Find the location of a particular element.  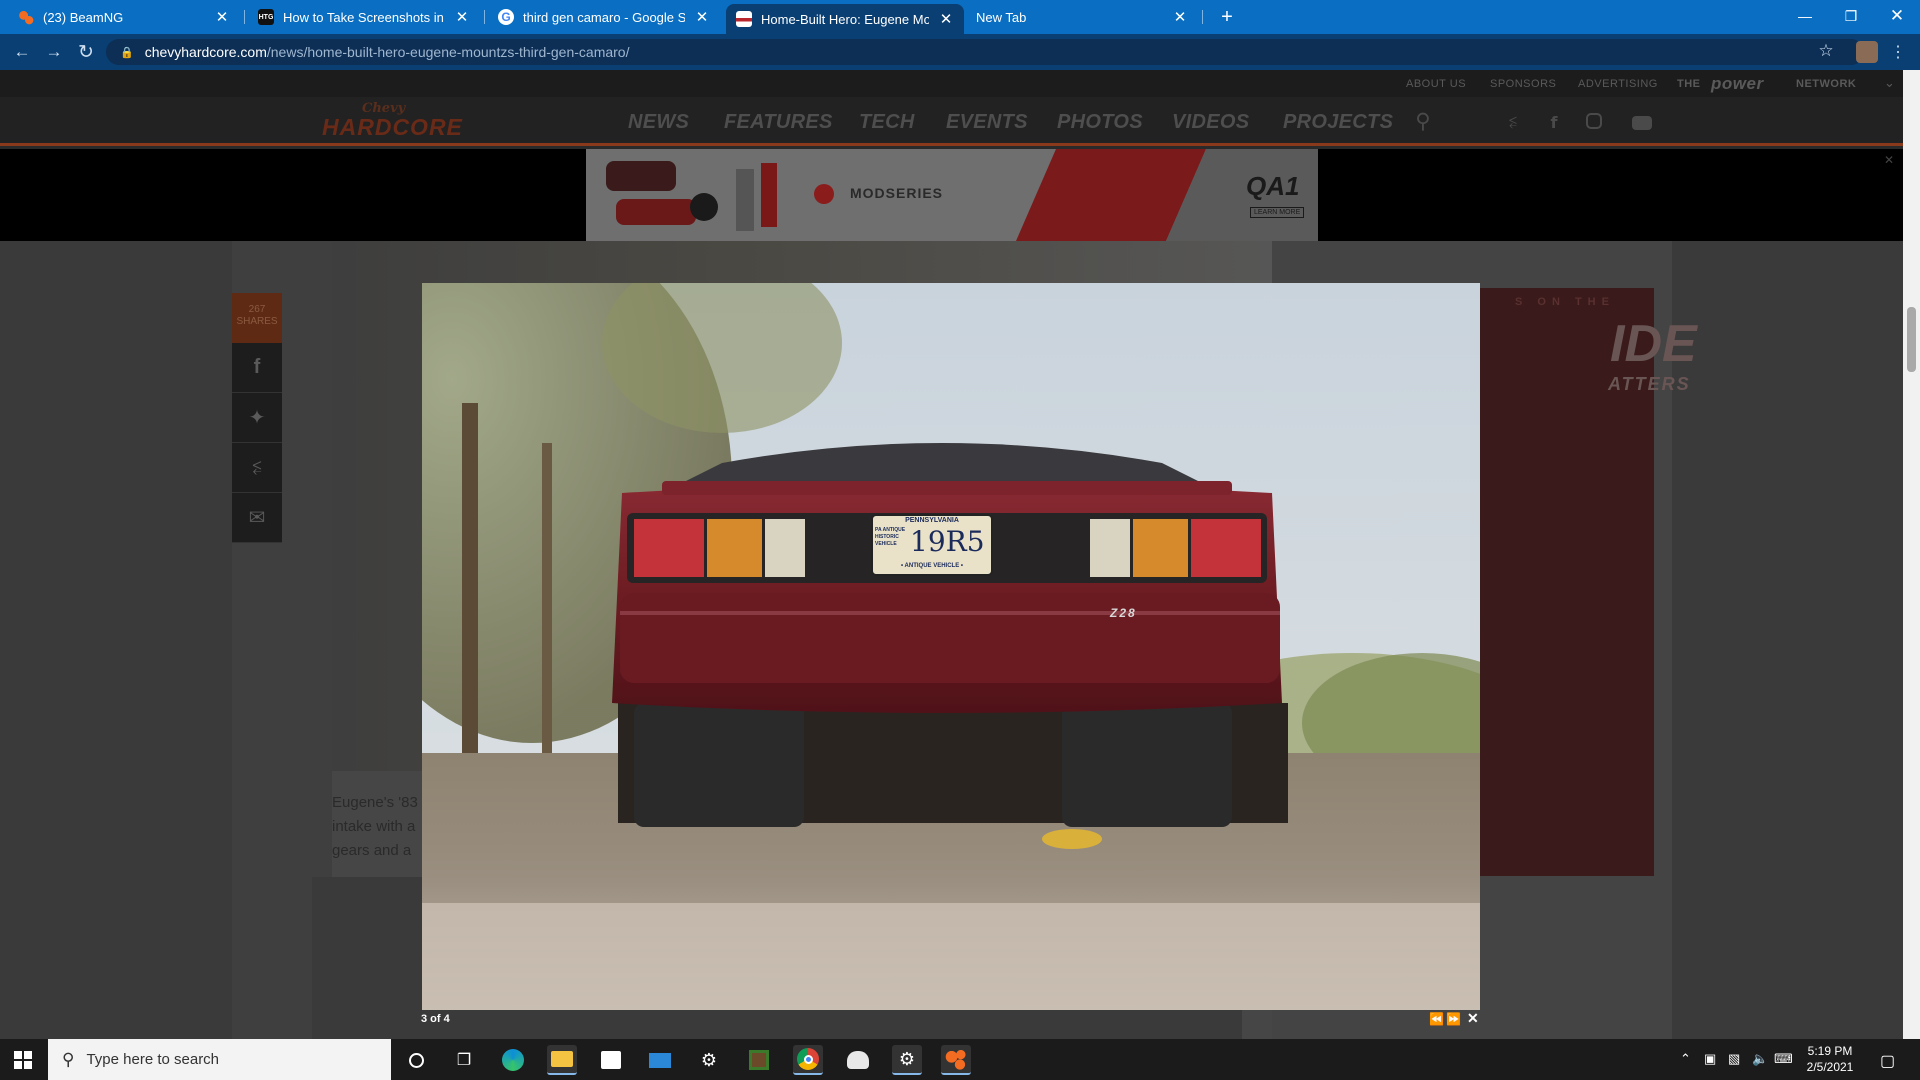

nav-news: NEWS is located at coordinates (658, 122).